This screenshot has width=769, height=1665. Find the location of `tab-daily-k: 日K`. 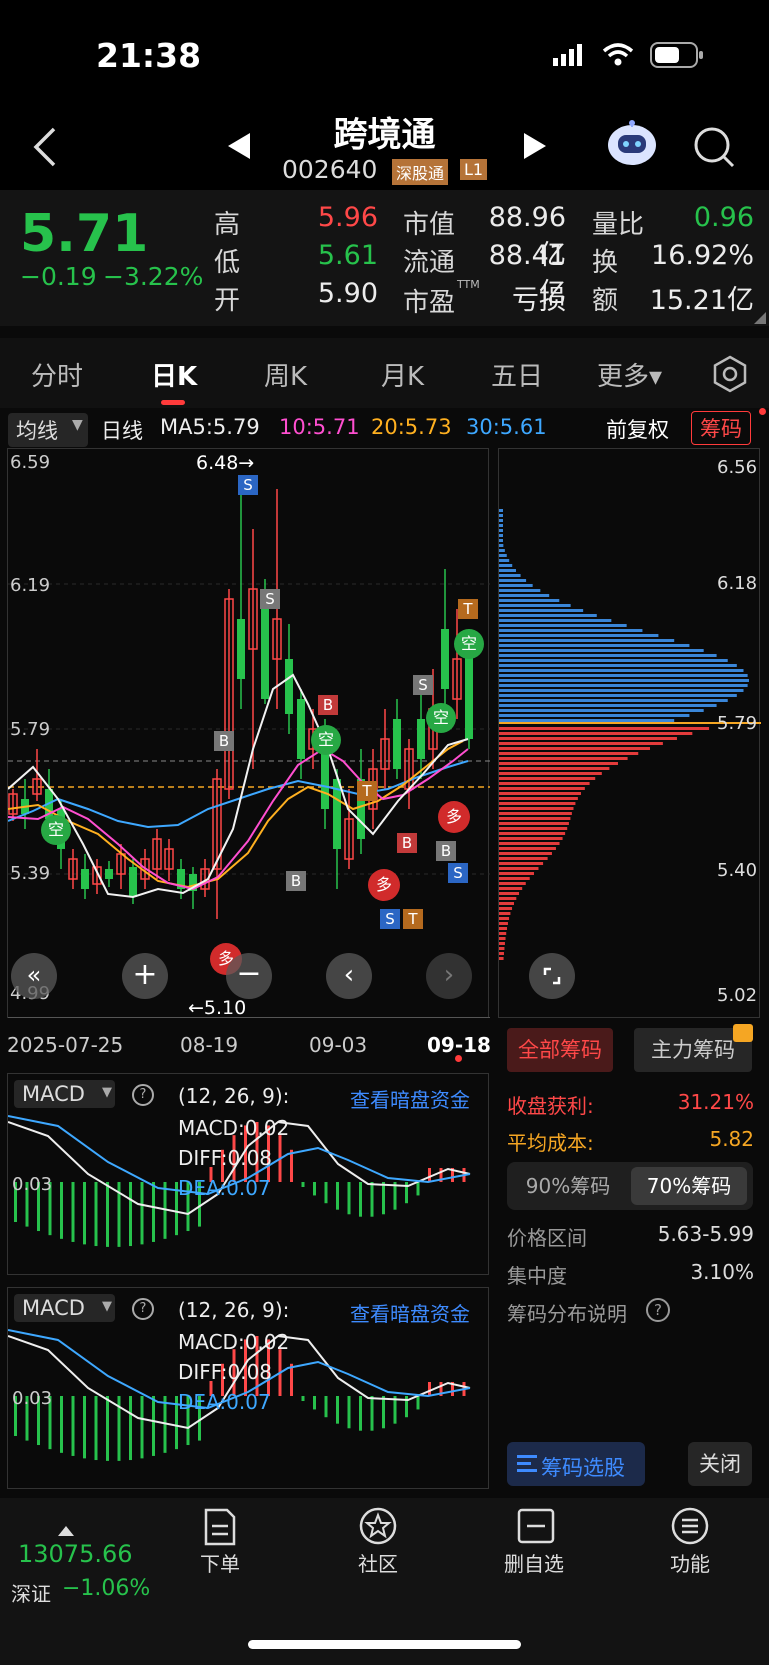

tab-daily-k: 日K is located at coordinates (174, 374).